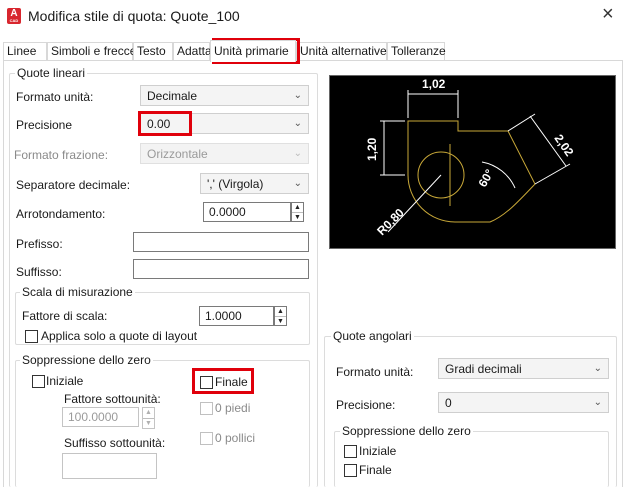 This screenshot has width=629, height=487. What do you see at coordinates (233, 408) in the screenshot?
I see `zero-feet-label: 0 piedi` at bounding box center [233, 408].